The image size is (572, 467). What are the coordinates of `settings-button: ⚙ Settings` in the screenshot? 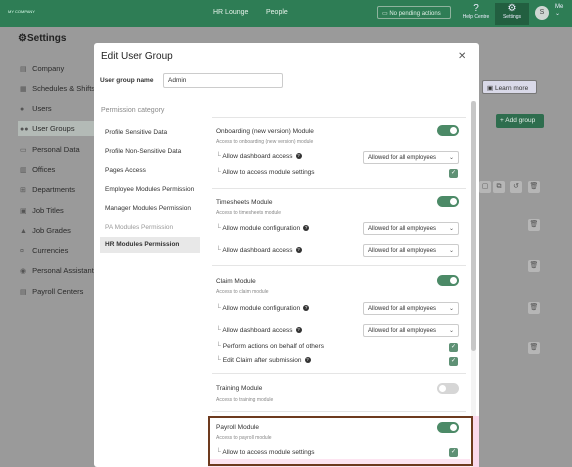 It's located at (512, 14).